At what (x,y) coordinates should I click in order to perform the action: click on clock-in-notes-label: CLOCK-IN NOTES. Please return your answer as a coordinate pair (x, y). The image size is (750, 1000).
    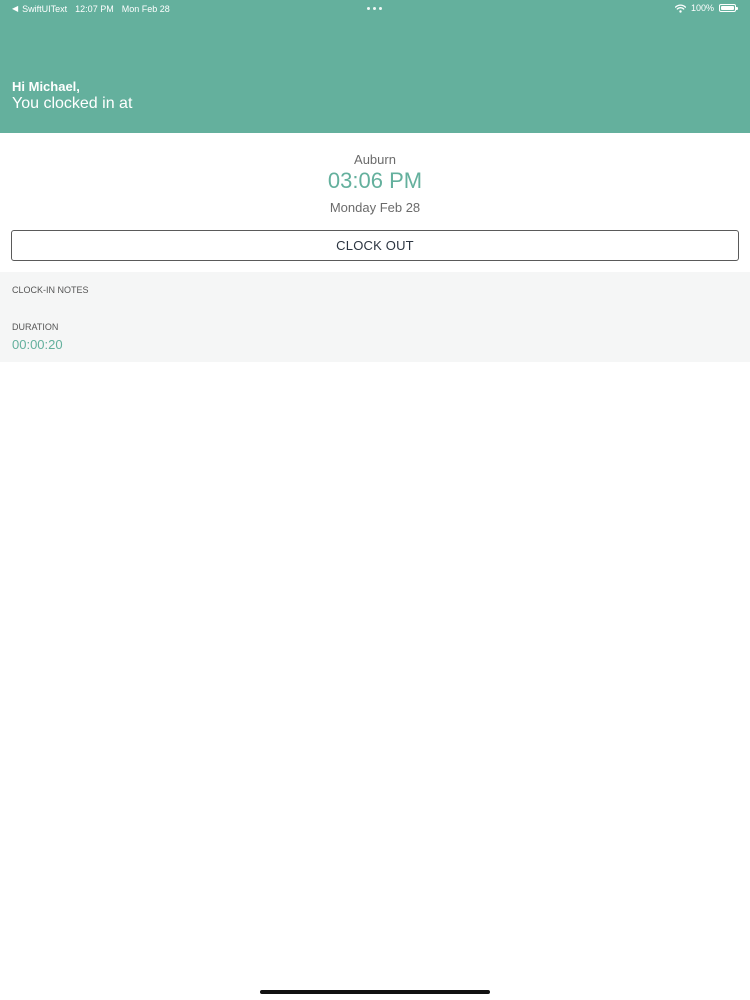
    Looking at the image, I should click on (50, 290).